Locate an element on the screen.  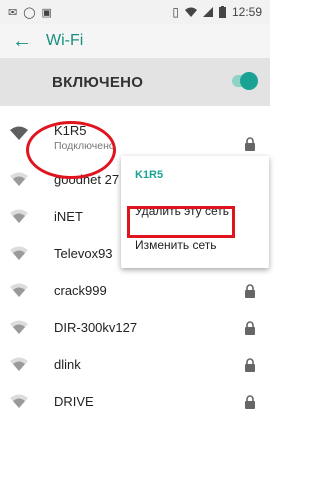
whatsapp-icon: ◯ is located at coordinates (29, 12).